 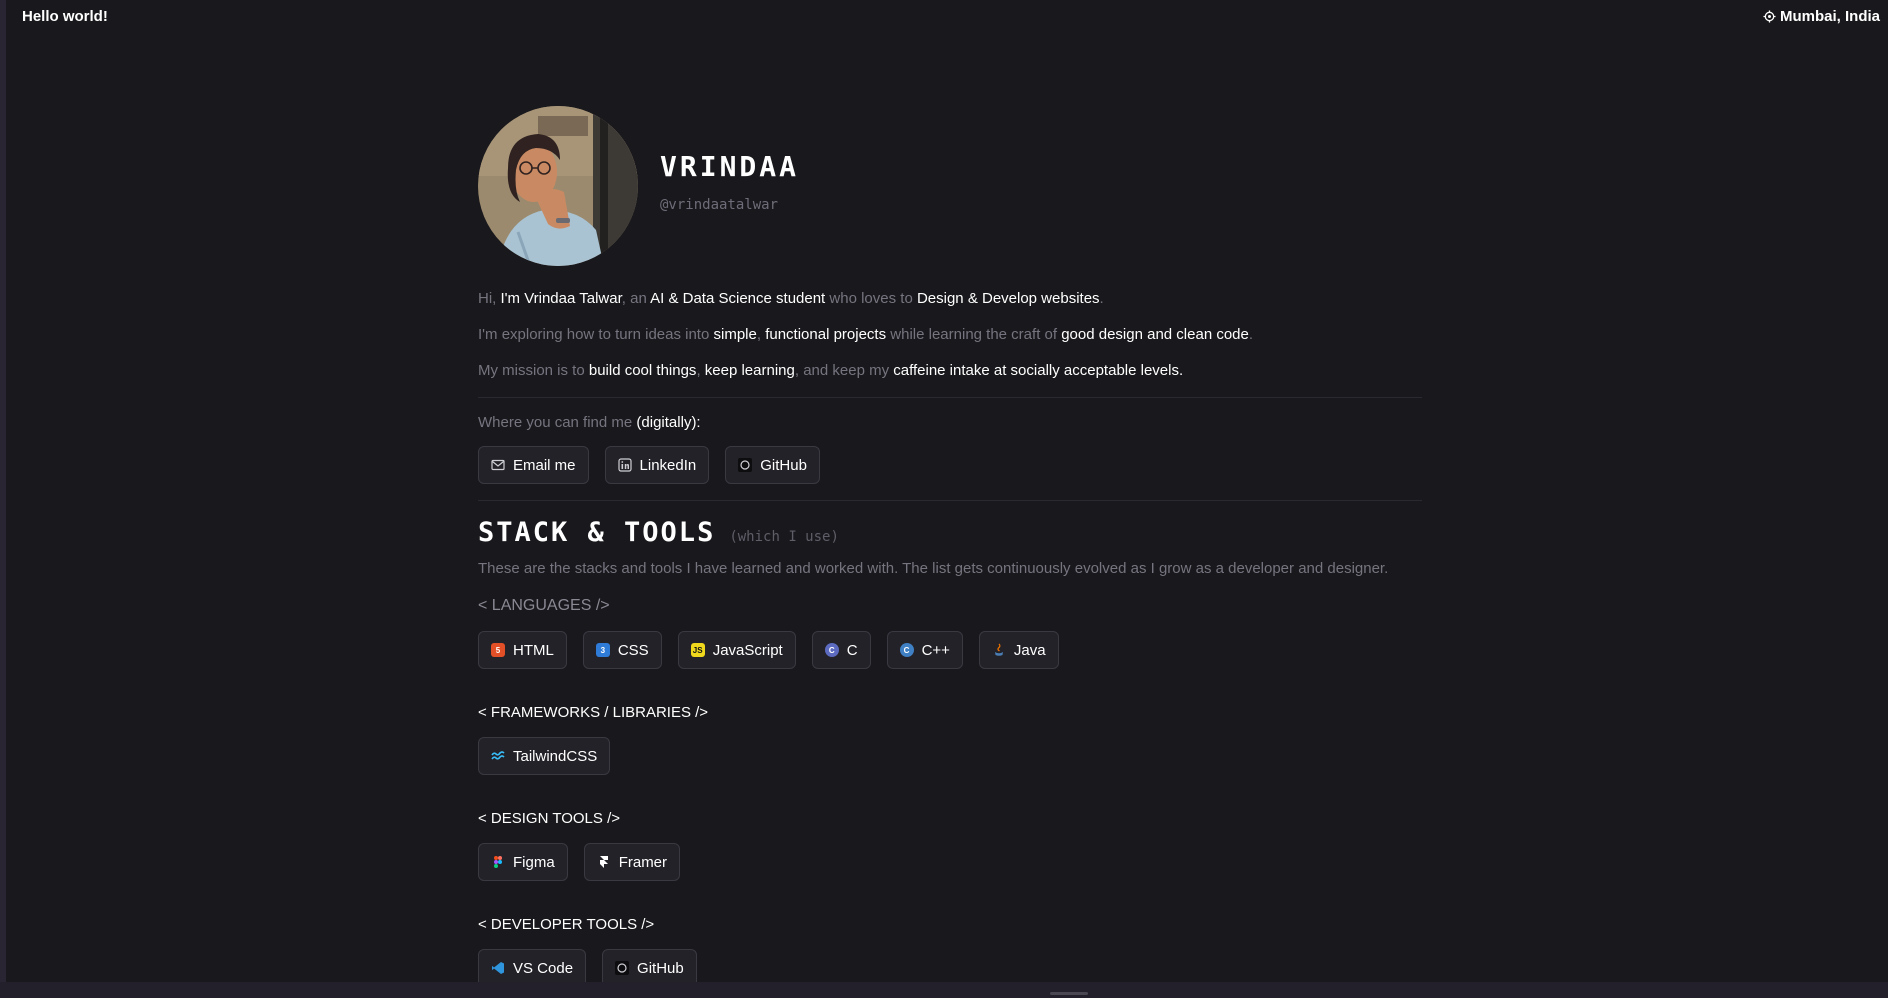 What do you see at coordinates (1008, 298) in the screenshot?
I see `intro-highlight: Design & Develop websites` at bounding box center [1008, 298].